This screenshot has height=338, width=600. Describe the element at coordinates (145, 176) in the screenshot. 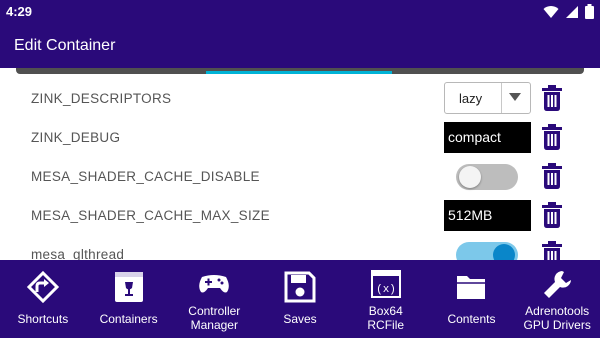

I see `env-var-name: MESA_SHADER_CACHE_DISABLE` at that location.